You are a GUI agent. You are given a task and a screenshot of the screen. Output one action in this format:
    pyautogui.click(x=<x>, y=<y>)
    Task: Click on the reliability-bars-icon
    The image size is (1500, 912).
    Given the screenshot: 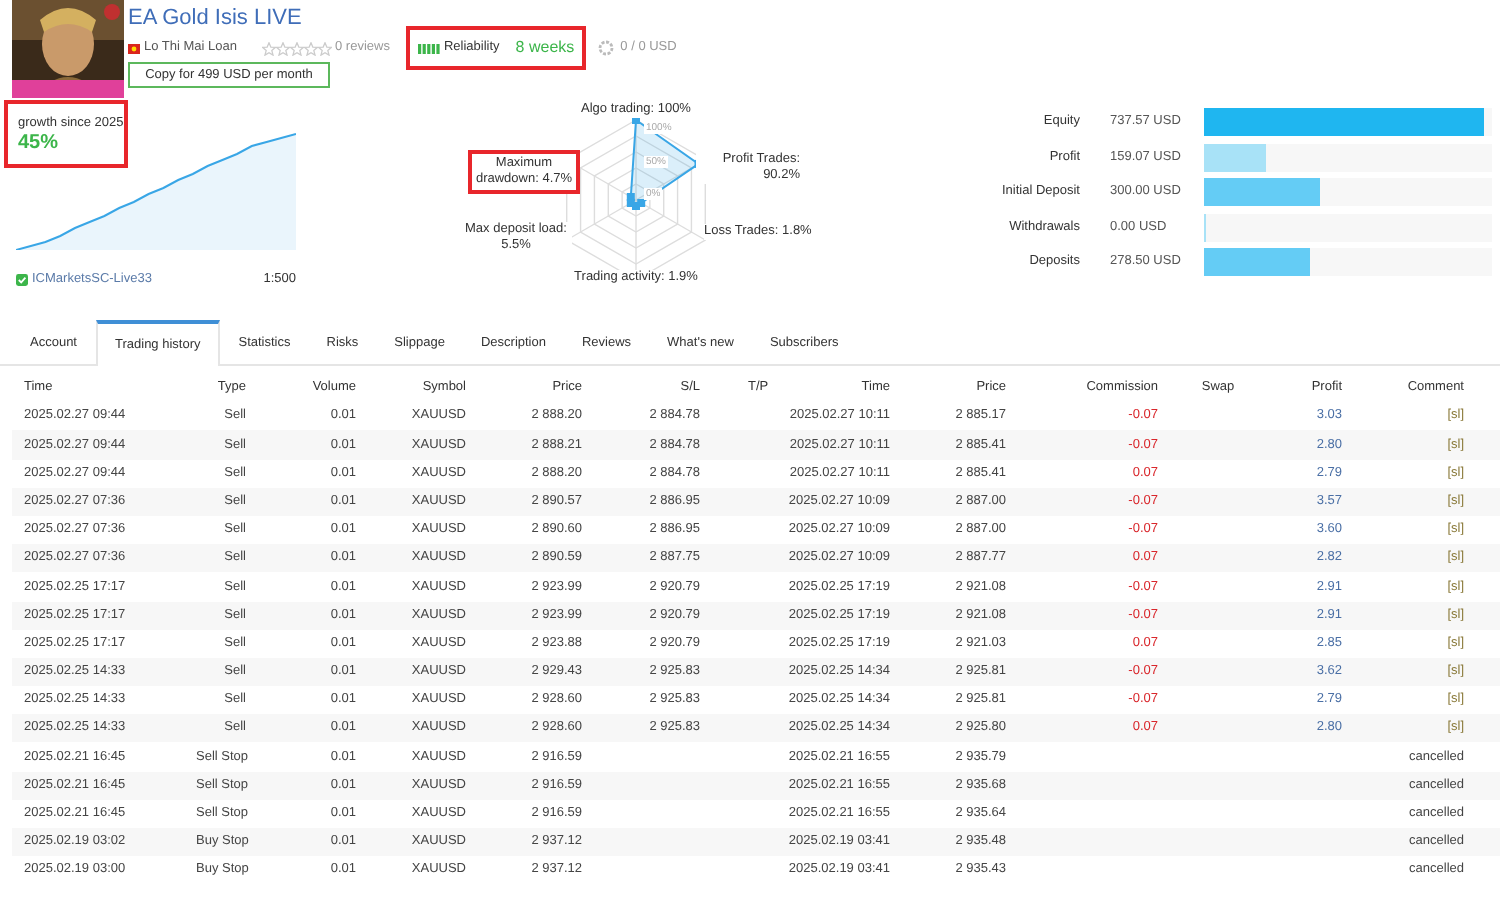 What is the action you would take?
    pyautogui.click(x=428, y=48)
    